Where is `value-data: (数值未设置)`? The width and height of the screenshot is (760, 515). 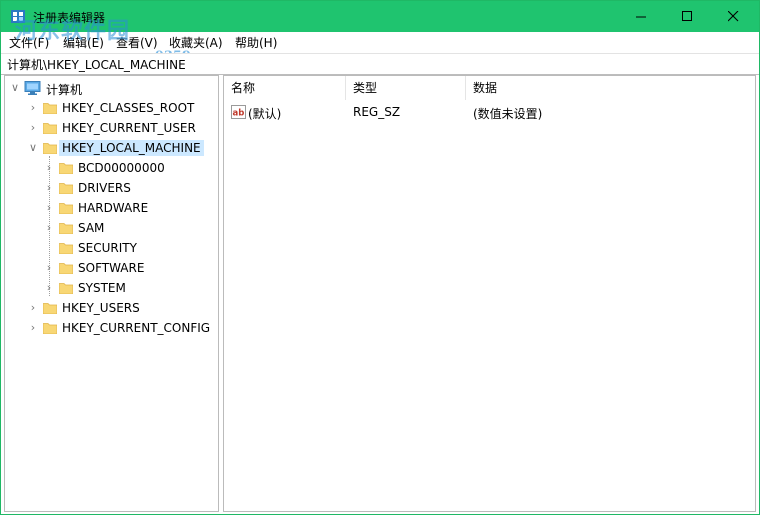 value-data: (数值未设置) is located at coordinates (508, 114).